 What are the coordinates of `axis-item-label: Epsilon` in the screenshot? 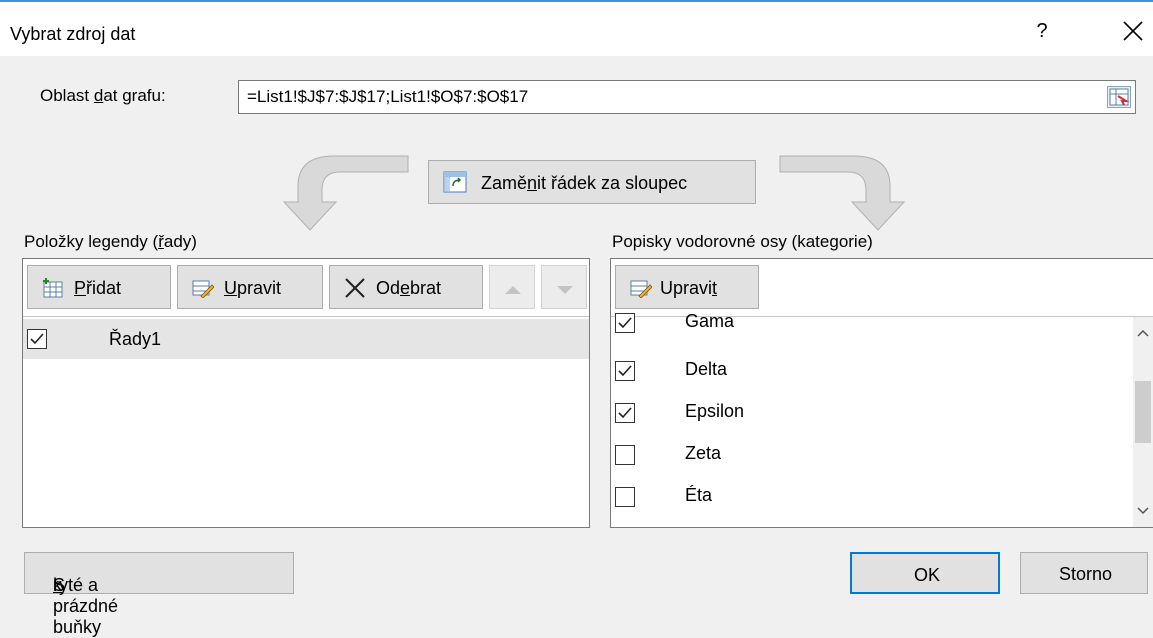 It's located at (715, 411).